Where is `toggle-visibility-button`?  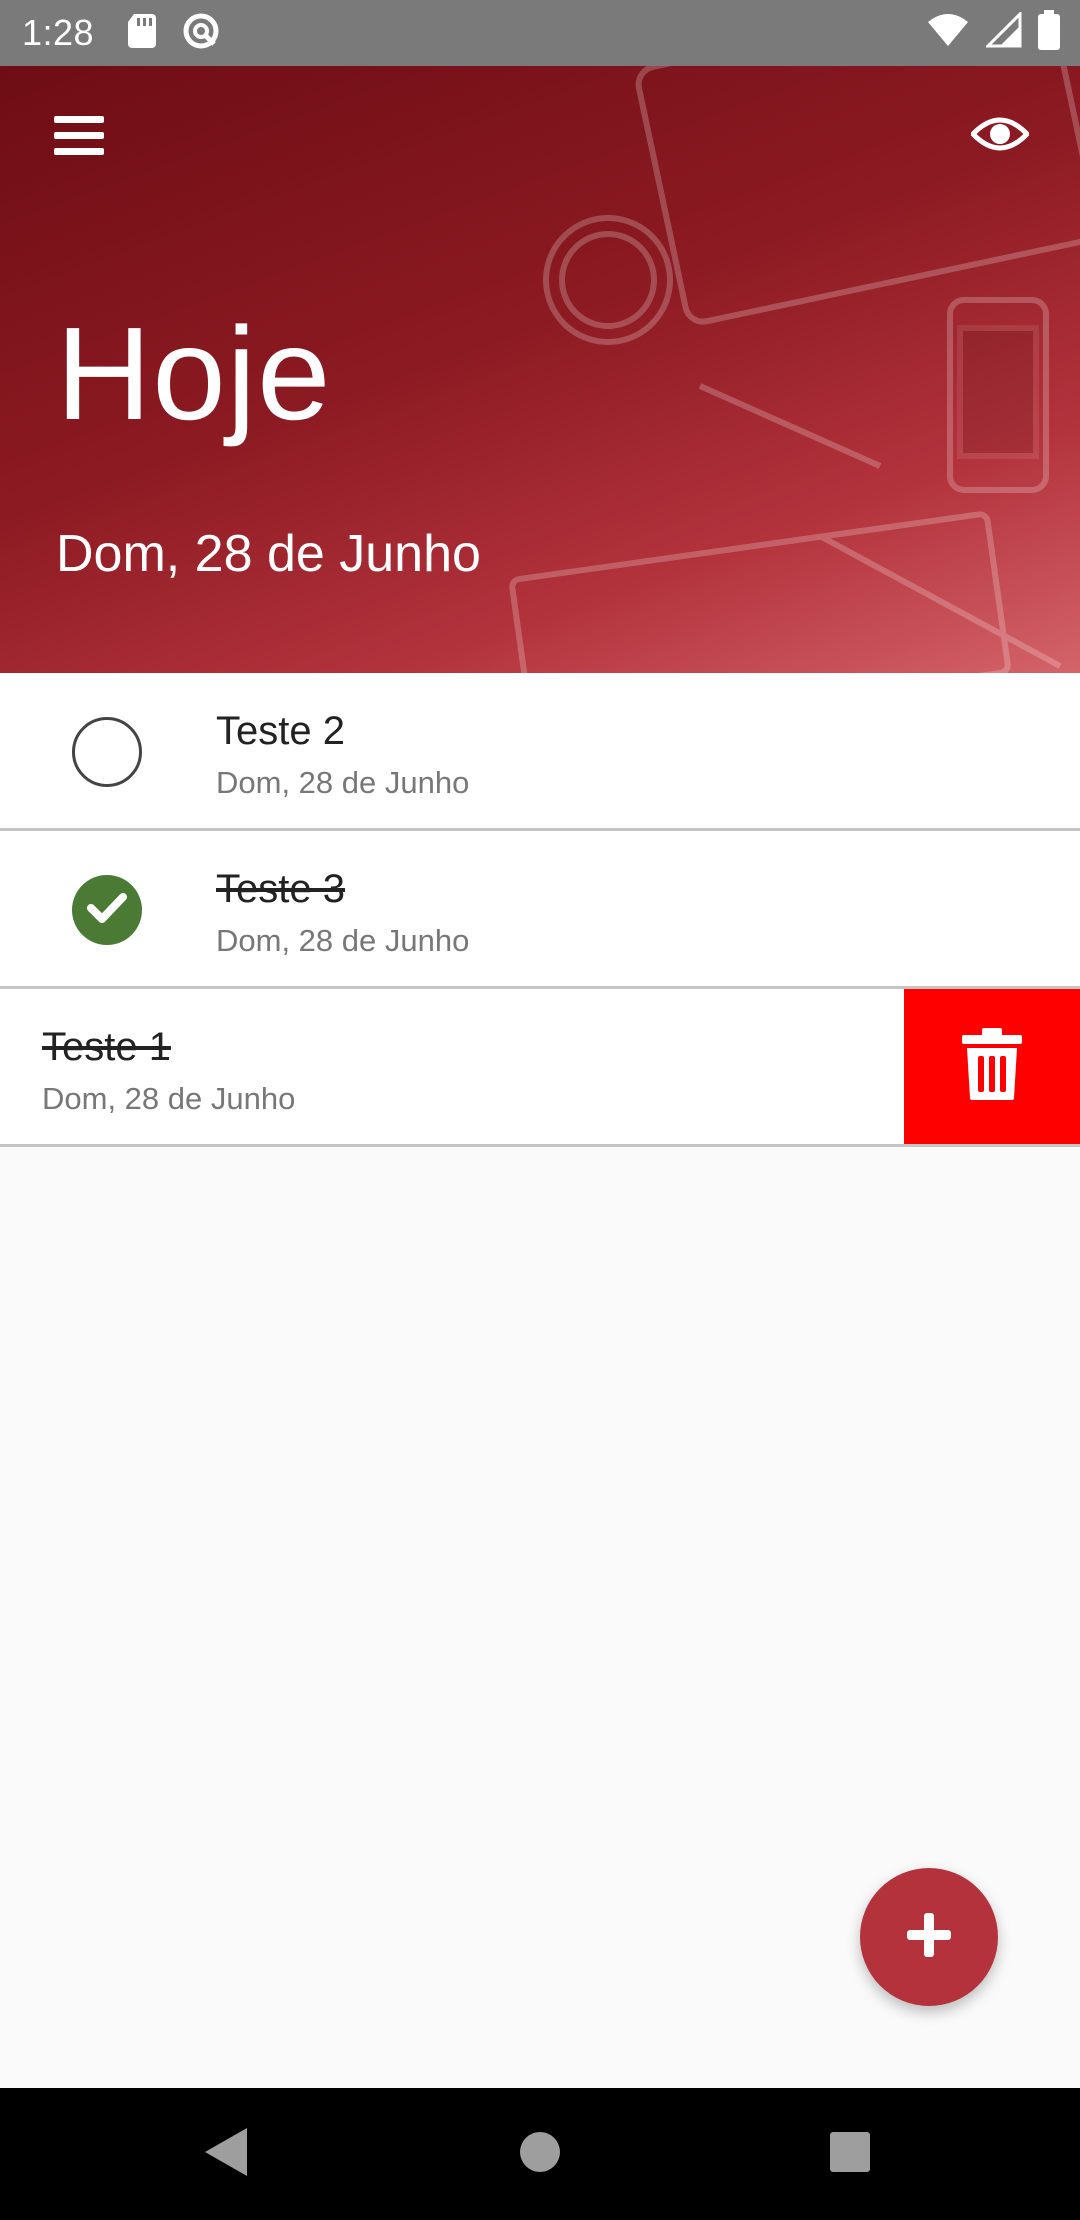
toggle-visibility-button is located at coordinates (1000, 136).